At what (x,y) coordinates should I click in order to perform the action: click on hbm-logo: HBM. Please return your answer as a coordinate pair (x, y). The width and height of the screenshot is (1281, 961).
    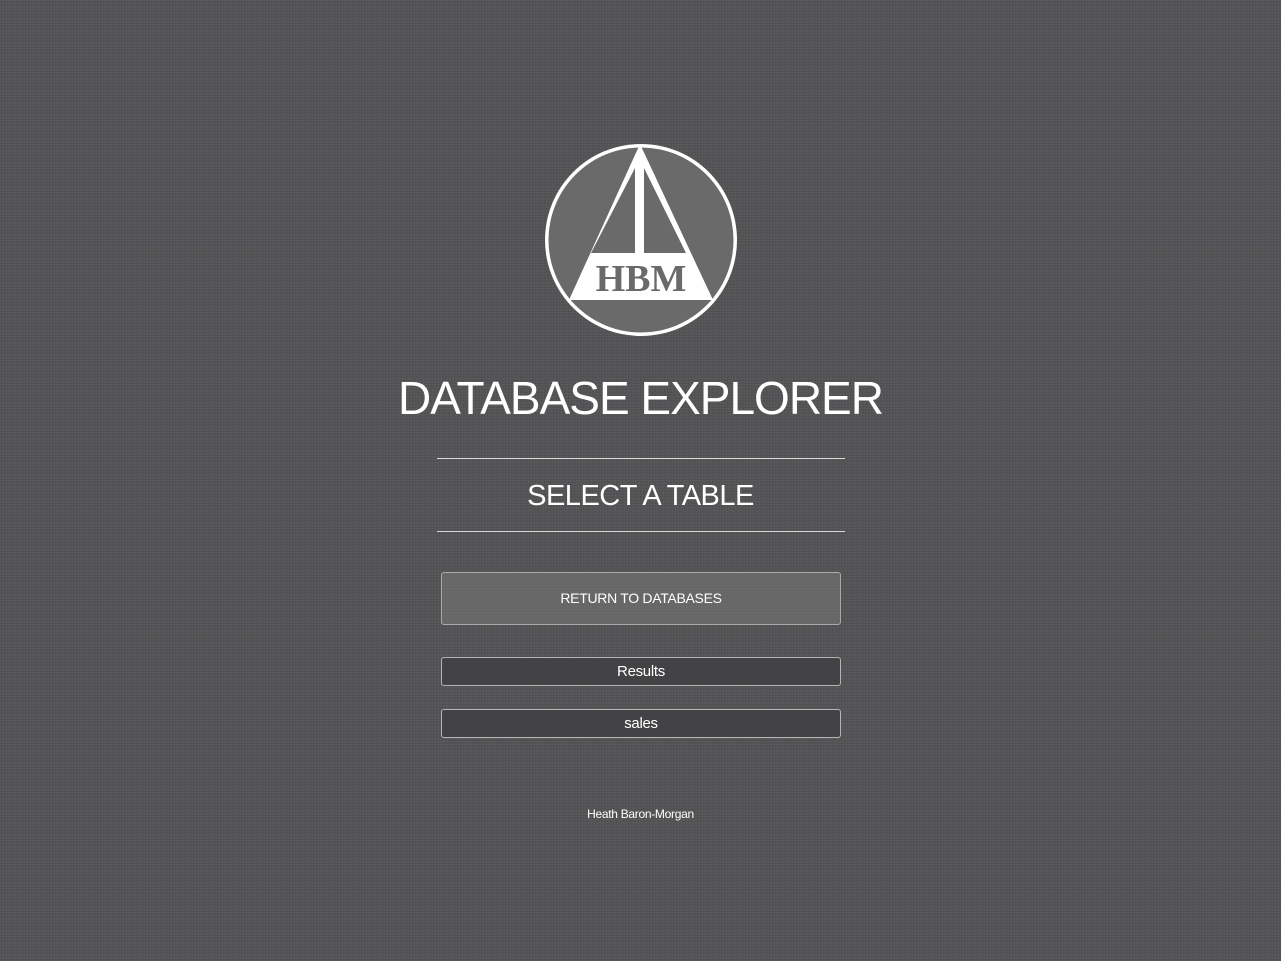
    Looking at the image, I should click on (641, 240).